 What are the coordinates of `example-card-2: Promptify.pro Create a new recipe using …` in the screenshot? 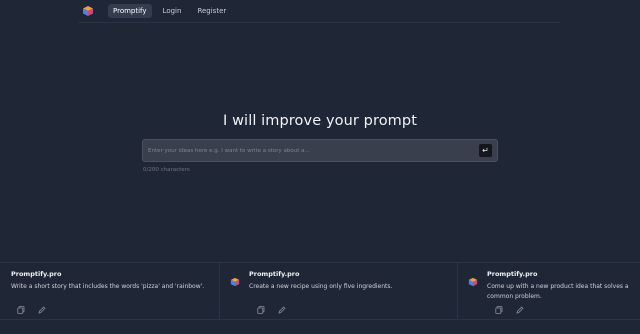 It's located at (339, 291).